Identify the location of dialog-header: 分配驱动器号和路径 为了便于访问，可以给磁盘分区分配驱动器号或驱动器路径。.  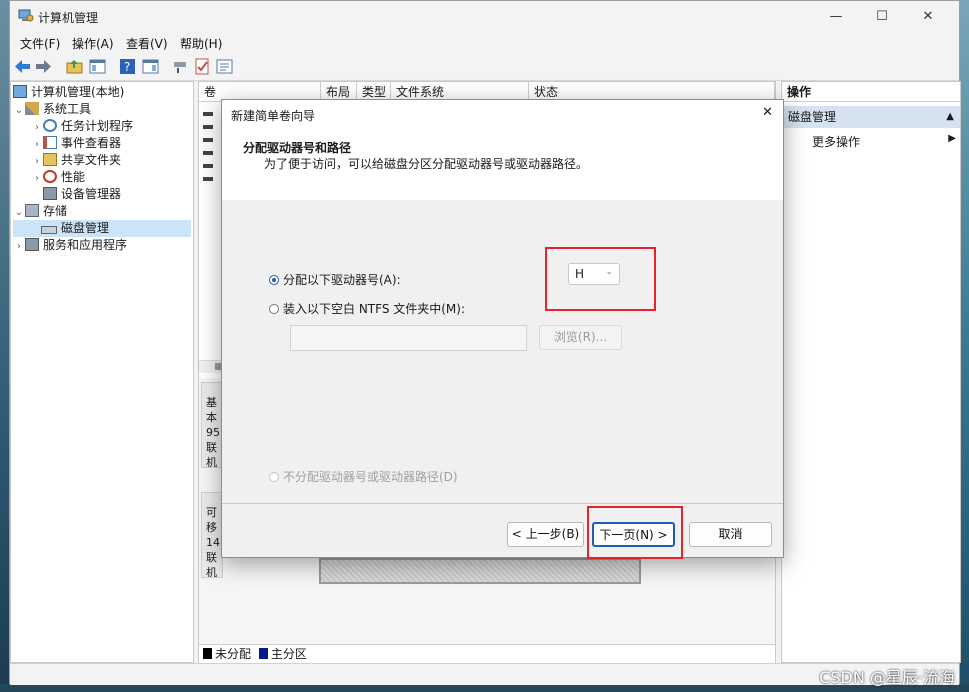
(502, 164).